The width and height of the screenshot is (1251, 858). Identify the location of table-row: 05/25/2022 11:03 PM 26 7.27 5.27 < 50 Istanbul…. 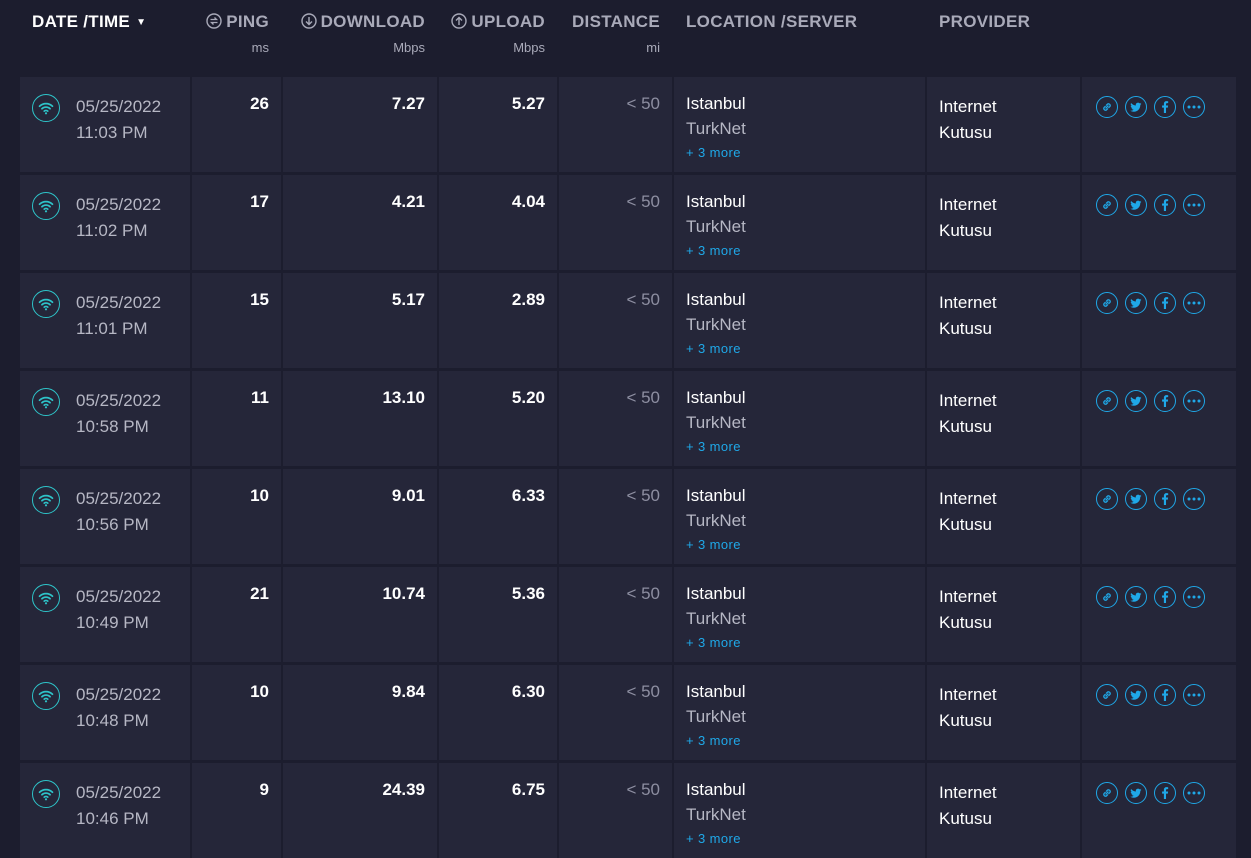
(628, 124).